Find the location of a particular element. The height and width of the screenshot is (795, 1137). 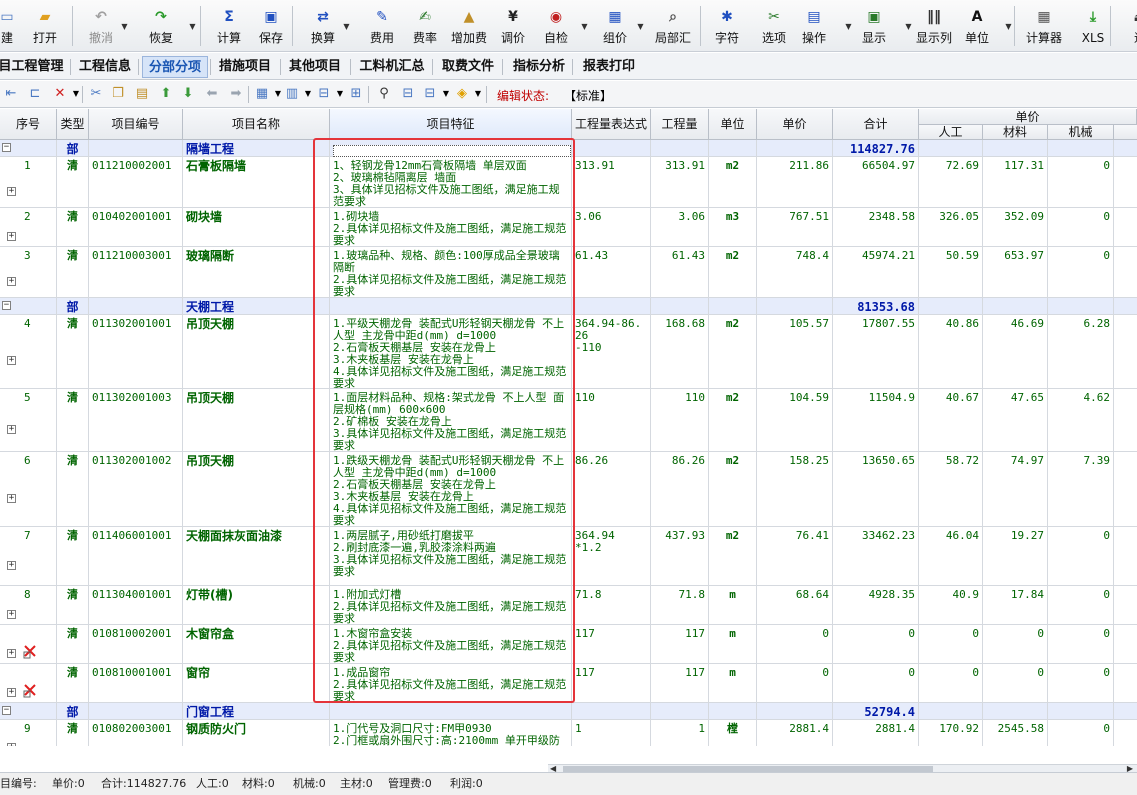

cell-name: 天棚面抹灰面油漆 is located at coordinates (256, 556).